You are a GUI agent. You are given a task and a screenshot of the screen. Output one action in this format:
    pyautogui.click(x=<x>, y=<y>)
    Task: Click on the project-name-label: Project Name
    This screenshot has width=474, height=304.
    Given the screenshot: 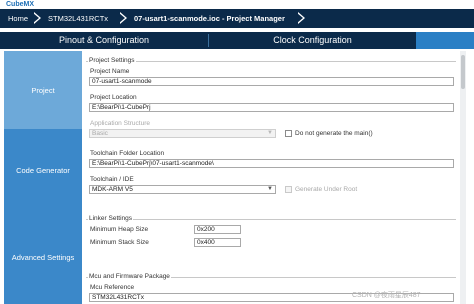 What is the action you would take?
    pyautogui.click(x=110, y=71)
    